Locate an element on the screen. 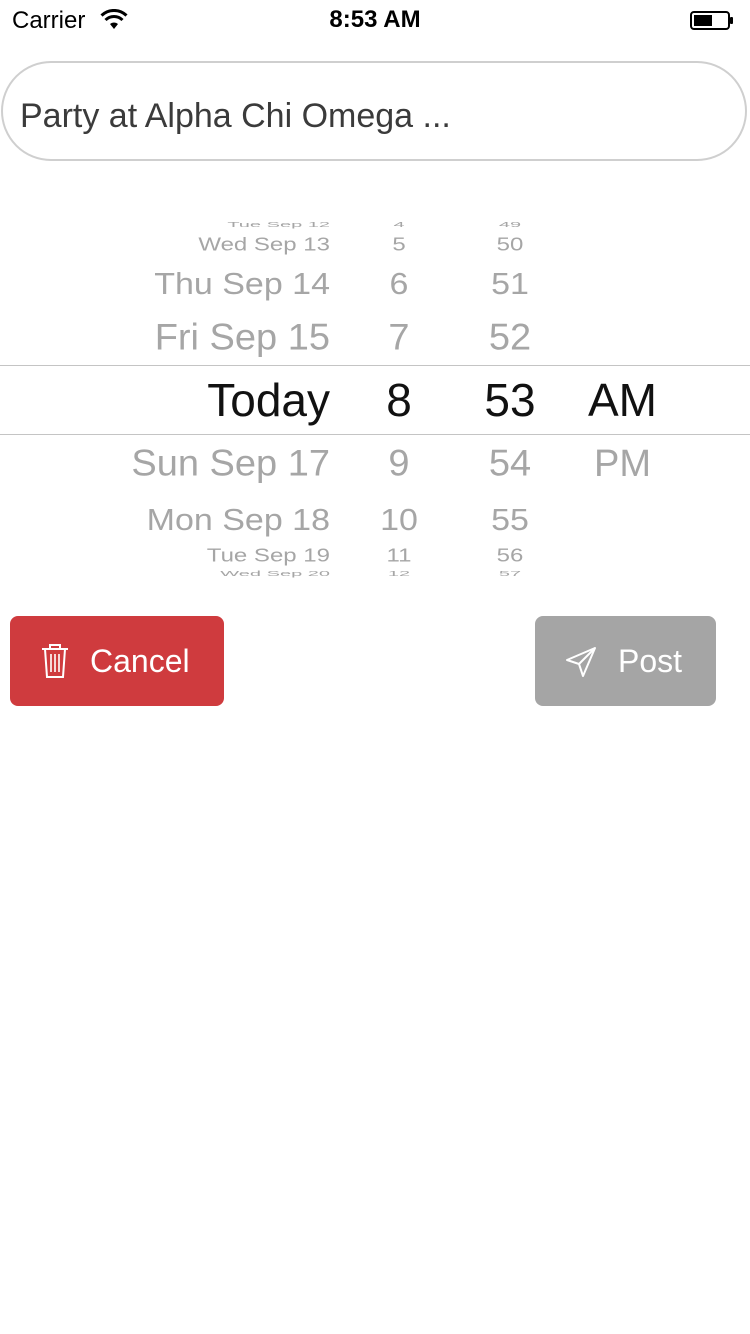 This screenshot has width=750, height=1334. picker-date-option: Today is located at coordinates (195, 400).